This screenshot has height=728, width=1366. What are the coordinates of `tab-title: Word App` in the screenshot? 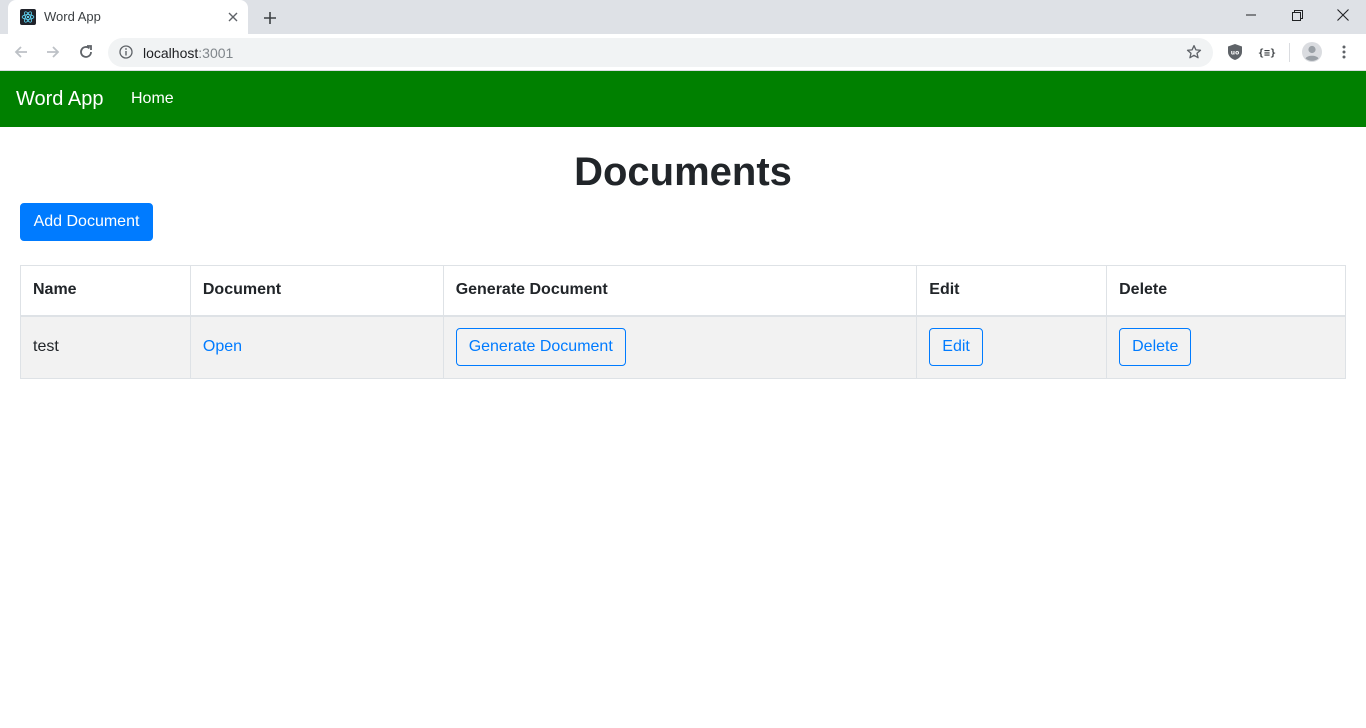 It's located at (72, 16).